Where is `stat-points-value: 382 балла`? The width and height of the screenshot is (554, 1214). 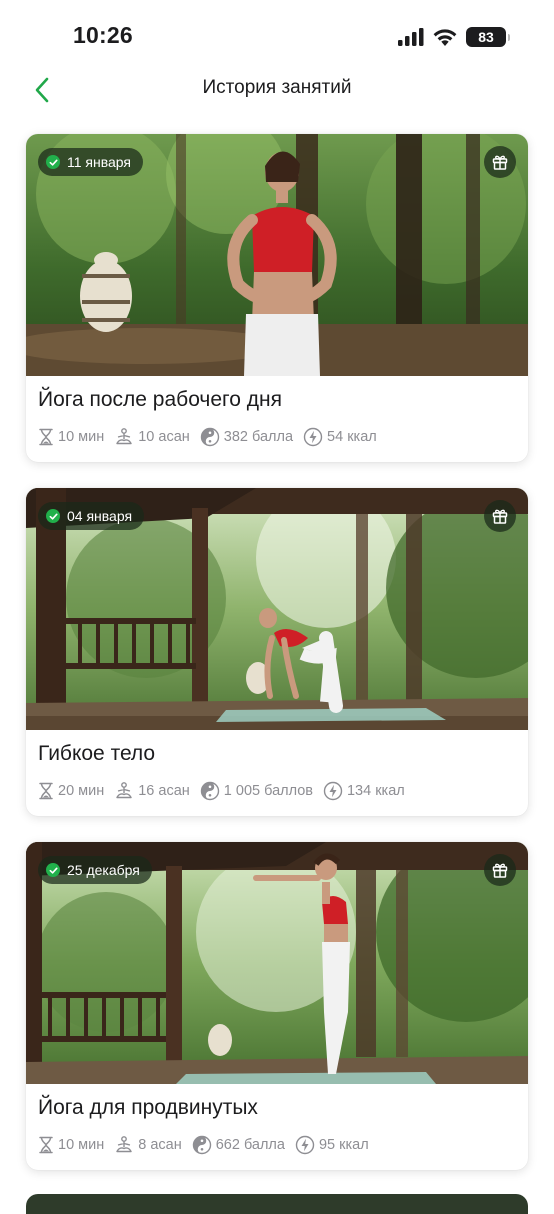 stat-points-value: 382 балла is located at coordinates (258, 437).